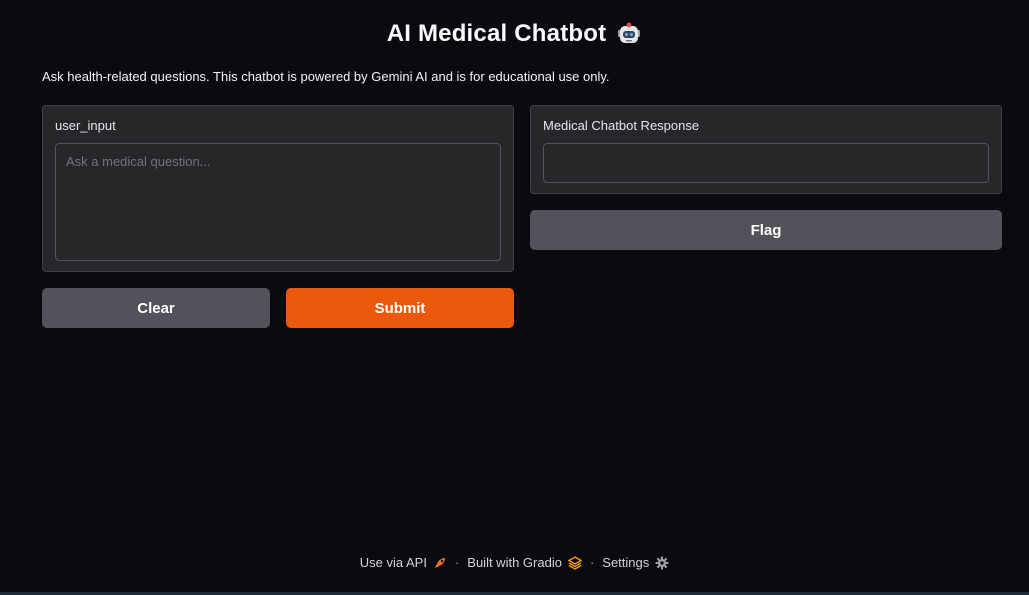  What do you see at coordinates (626, 562) in the screenshot?
I see `settings-label: Settings` at bounding box center [626, 562].